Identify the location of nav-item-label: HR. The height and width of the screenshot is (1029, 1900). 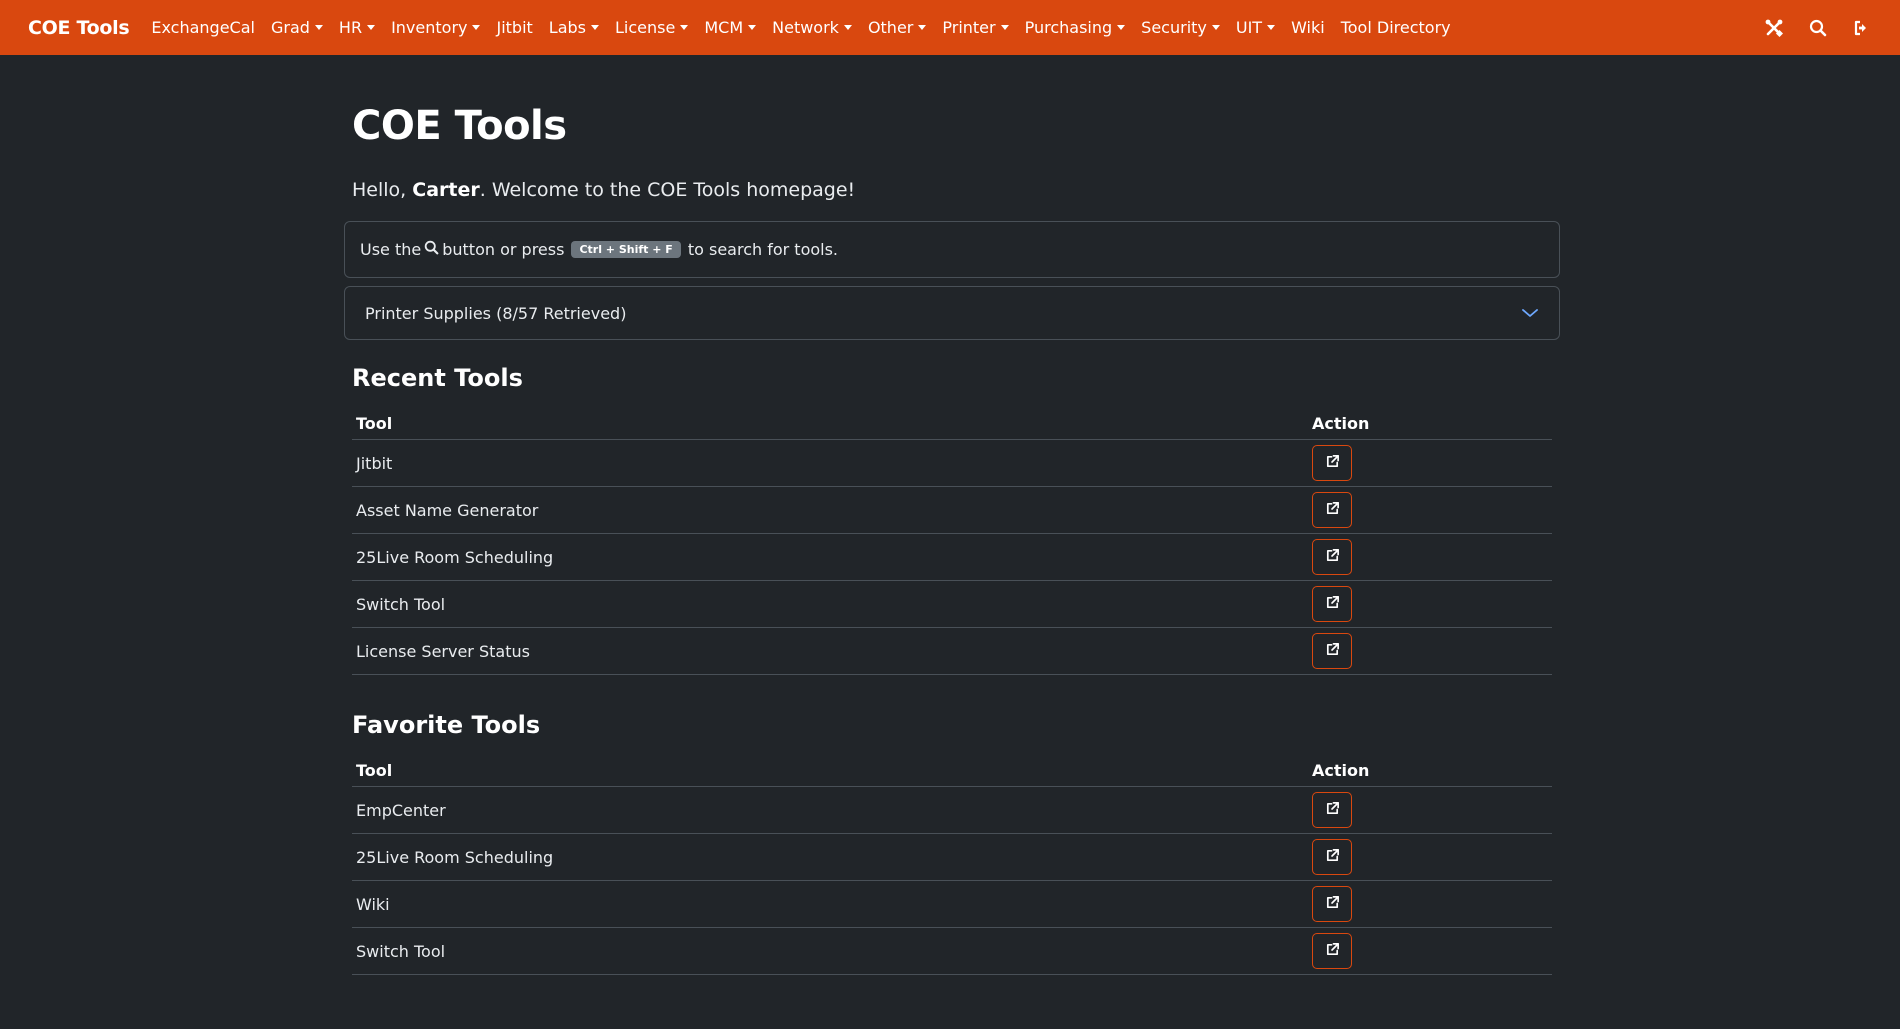
(350, 27).